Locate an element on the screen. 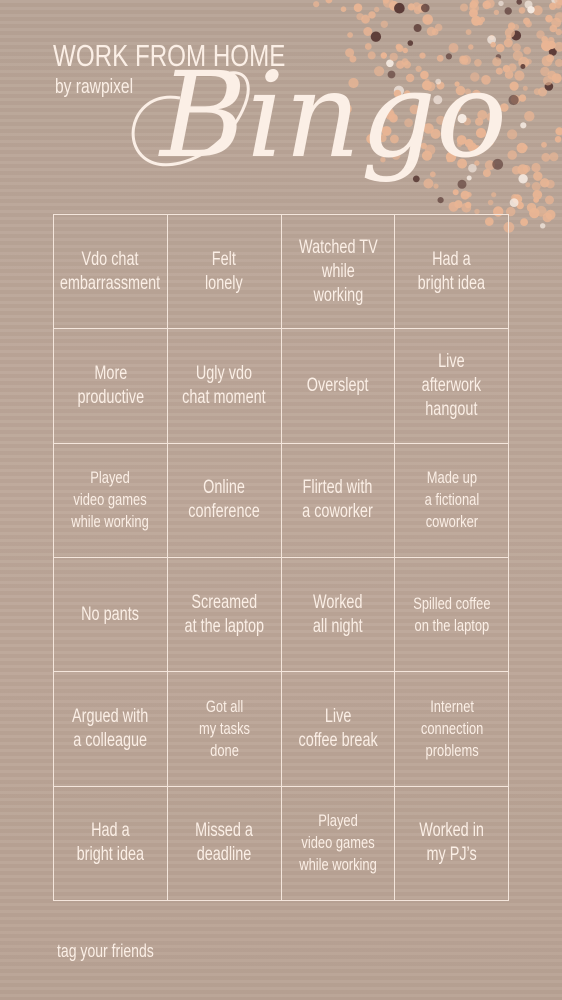  bingo-cell: Watched TV while working is located at coordinates (338, 272).